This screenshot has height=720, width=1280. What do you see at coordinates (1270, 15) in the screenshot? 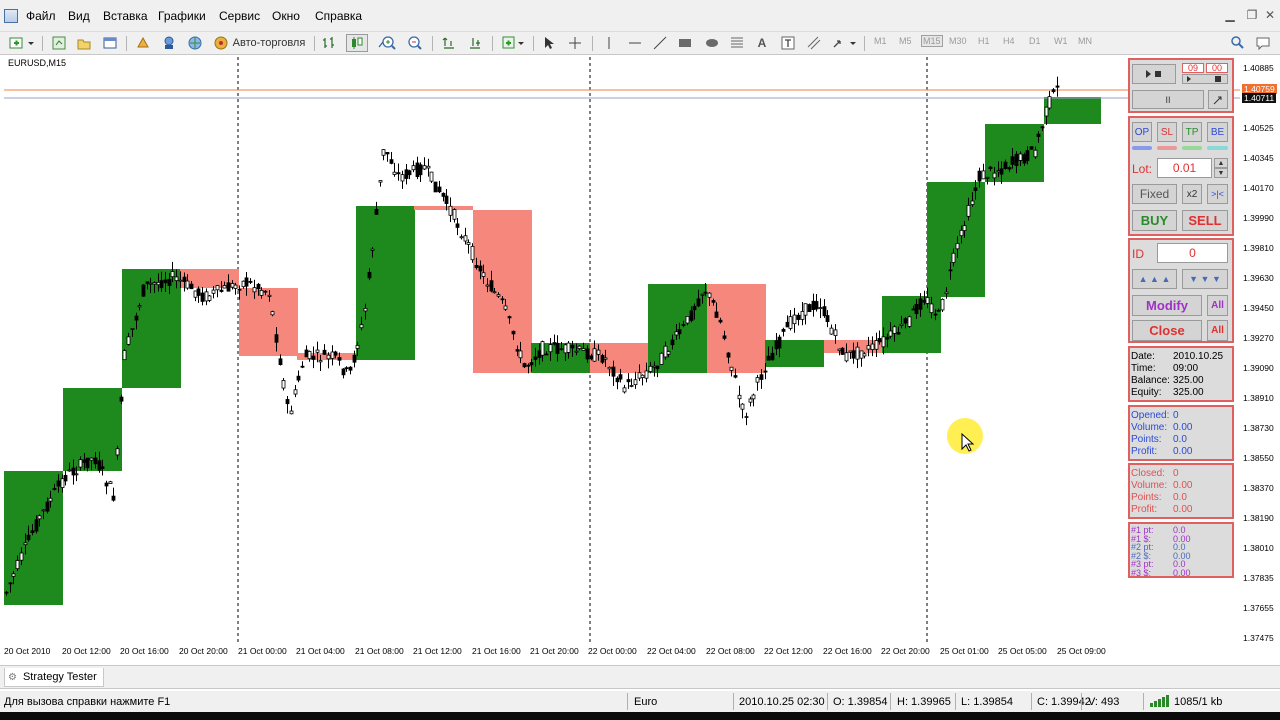
I see `close-icon: ✕` at bounding box center [1270, 15].